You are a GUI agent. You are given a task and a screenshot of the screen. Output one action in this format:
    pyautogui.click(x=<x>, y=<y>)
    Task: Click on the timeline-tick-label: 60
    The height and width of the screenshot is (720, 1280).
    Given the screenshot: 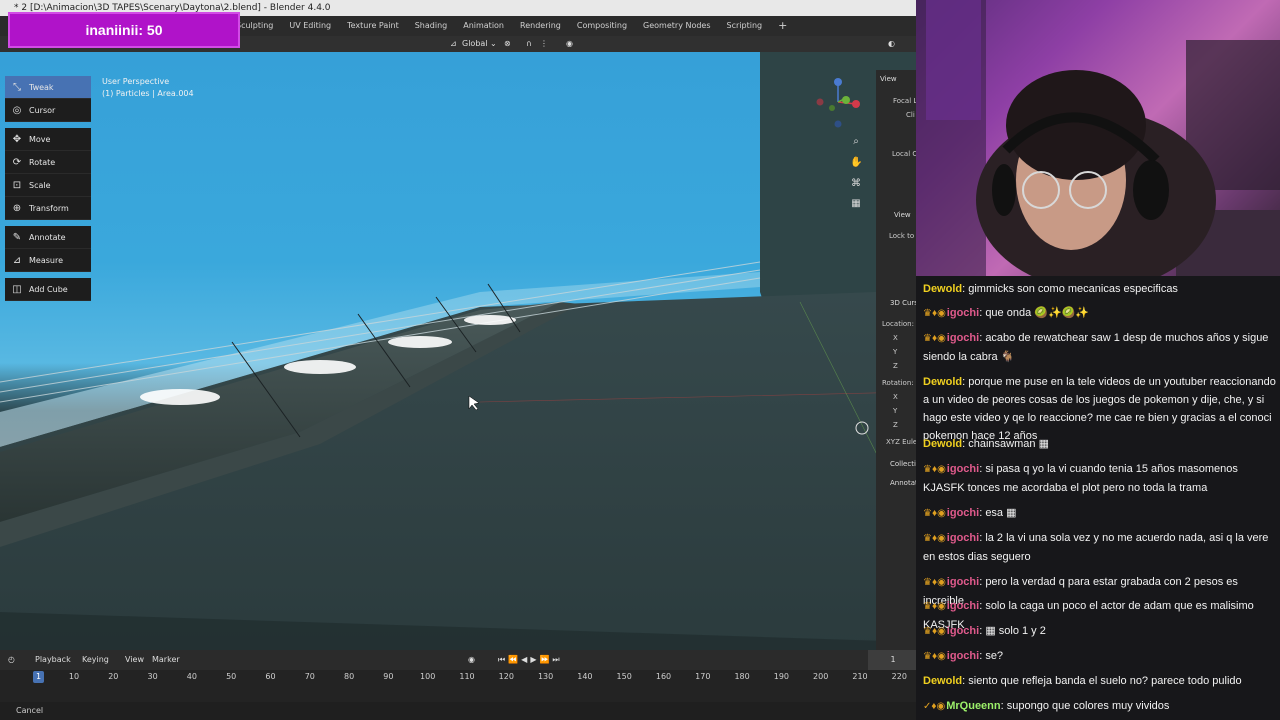 What is the action you would take?
    pyautogui.click(x=270, y=676)
    